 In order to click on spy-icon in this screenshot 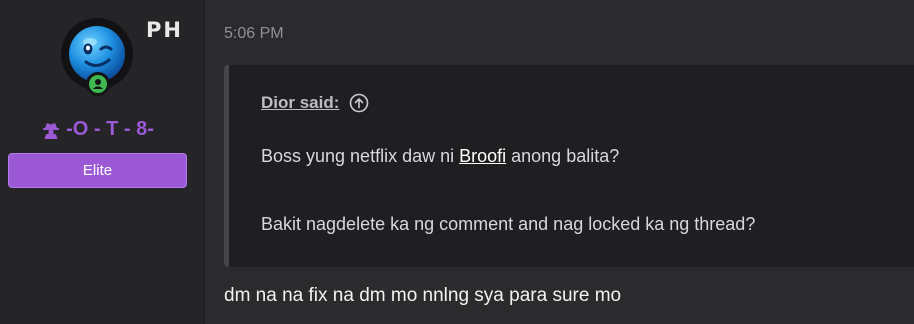, I will do `click(51, 130)`.